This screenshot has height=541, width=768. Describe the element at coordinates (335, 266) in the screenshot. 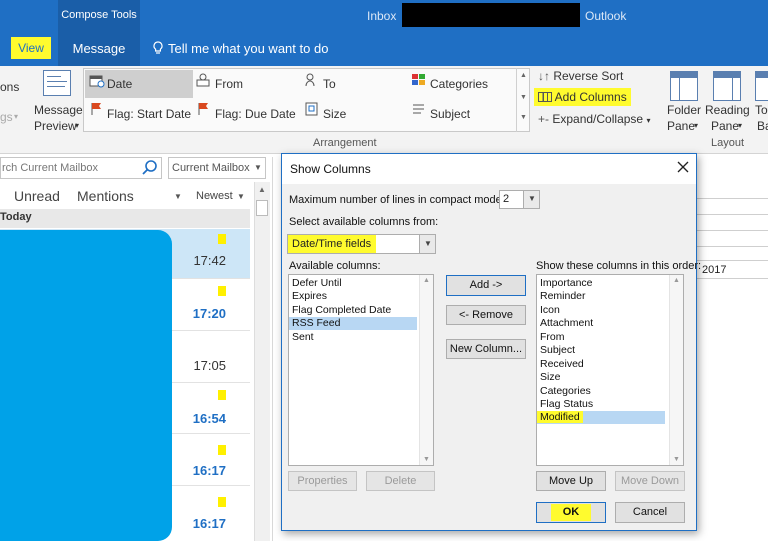

I see `available-columns-label: Available columns:` at that location.